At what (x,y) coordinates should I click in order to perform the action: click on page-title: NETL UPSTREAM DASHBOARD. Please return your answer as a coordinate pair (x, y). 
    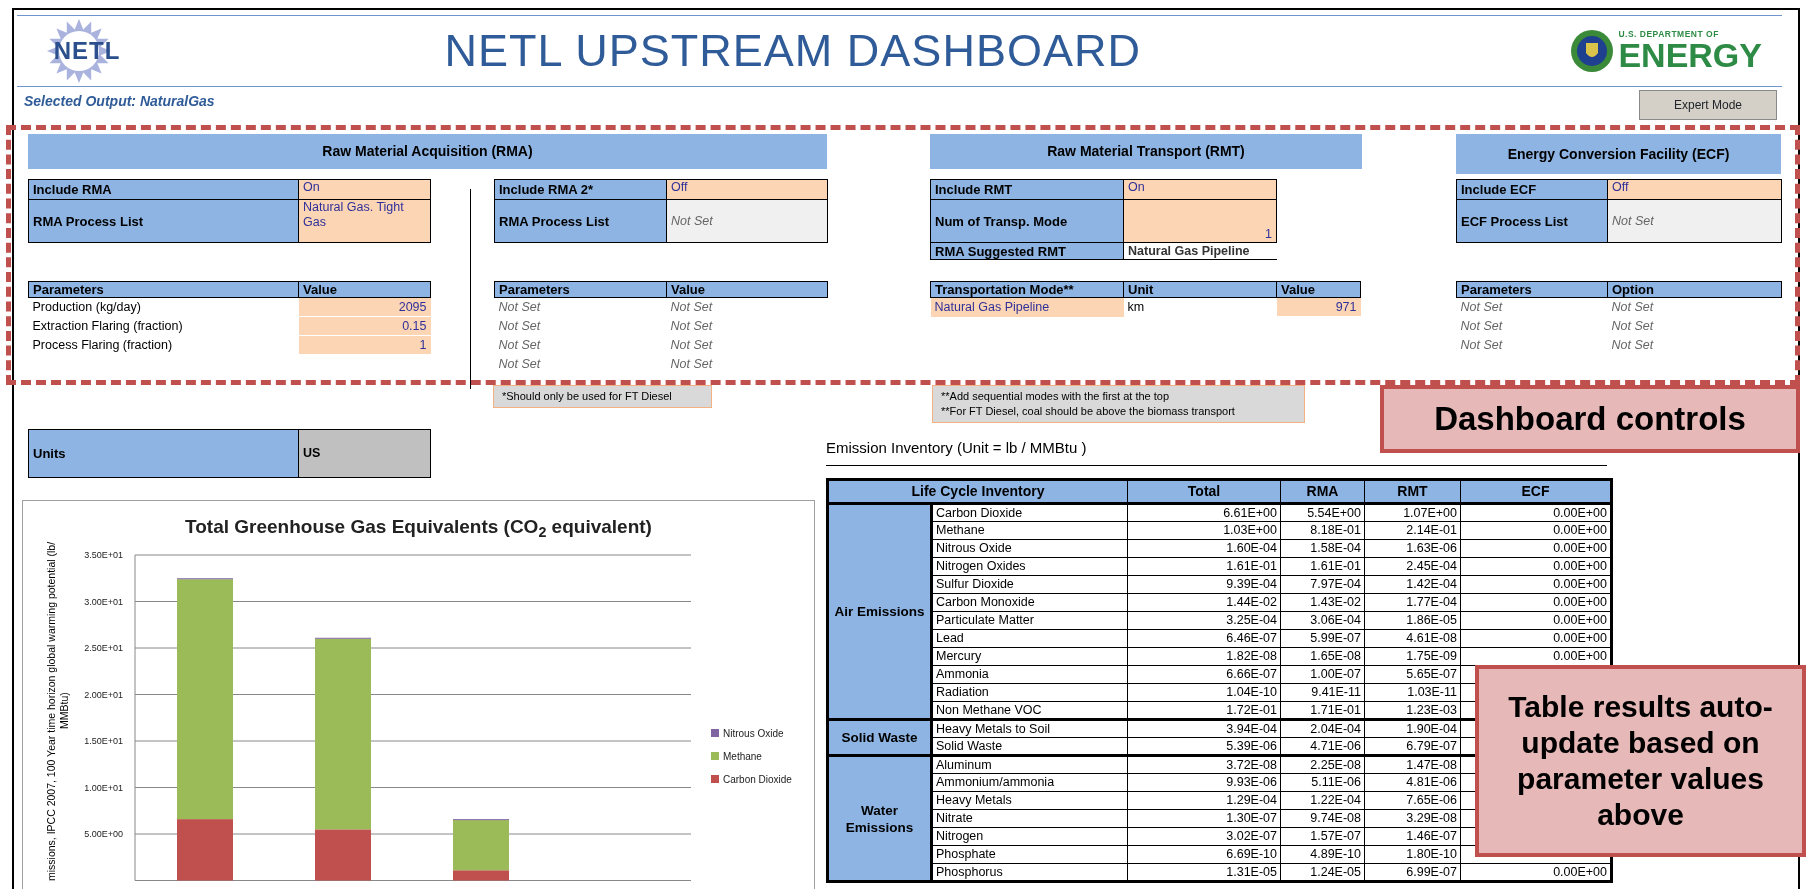
    Looking at the image, I should click on (792, 51).